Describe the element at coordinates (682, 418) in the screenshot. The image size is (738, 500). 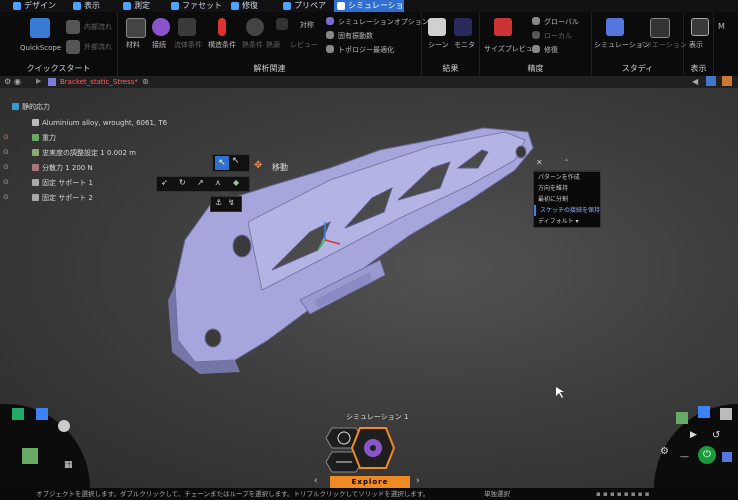
I see `cube-icon` at that location.